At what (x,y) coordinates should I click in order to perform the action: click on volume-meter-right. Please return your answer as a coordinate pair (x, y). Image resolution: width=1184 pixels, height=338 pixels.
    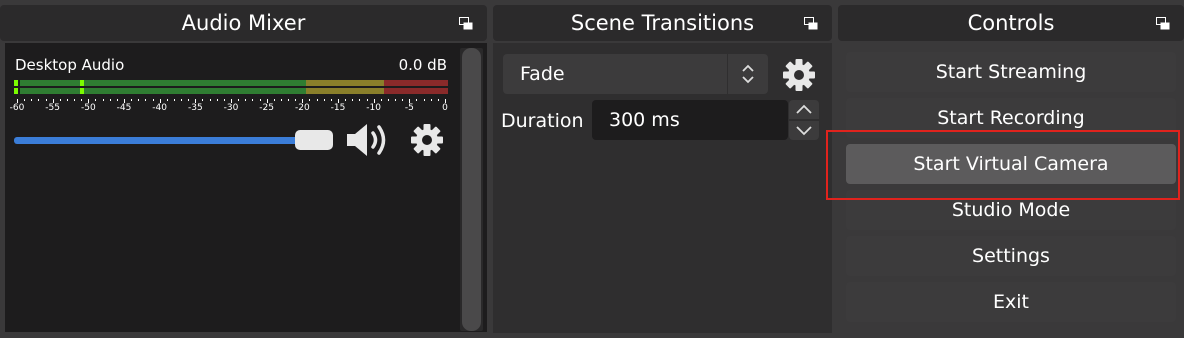
    Looking at the image, I should click on (231, 91).